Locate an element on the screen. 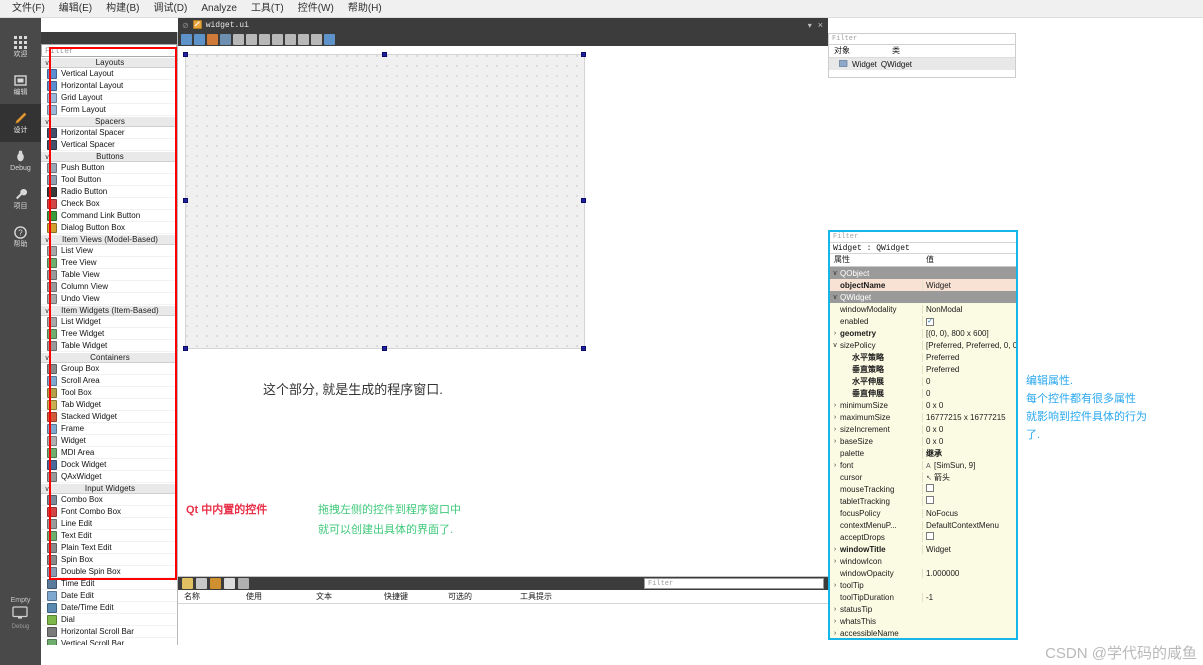 The width and height of the screenshot is (1203, 665). widget-item: Font Combo Box is located at coordinates (109, 512).